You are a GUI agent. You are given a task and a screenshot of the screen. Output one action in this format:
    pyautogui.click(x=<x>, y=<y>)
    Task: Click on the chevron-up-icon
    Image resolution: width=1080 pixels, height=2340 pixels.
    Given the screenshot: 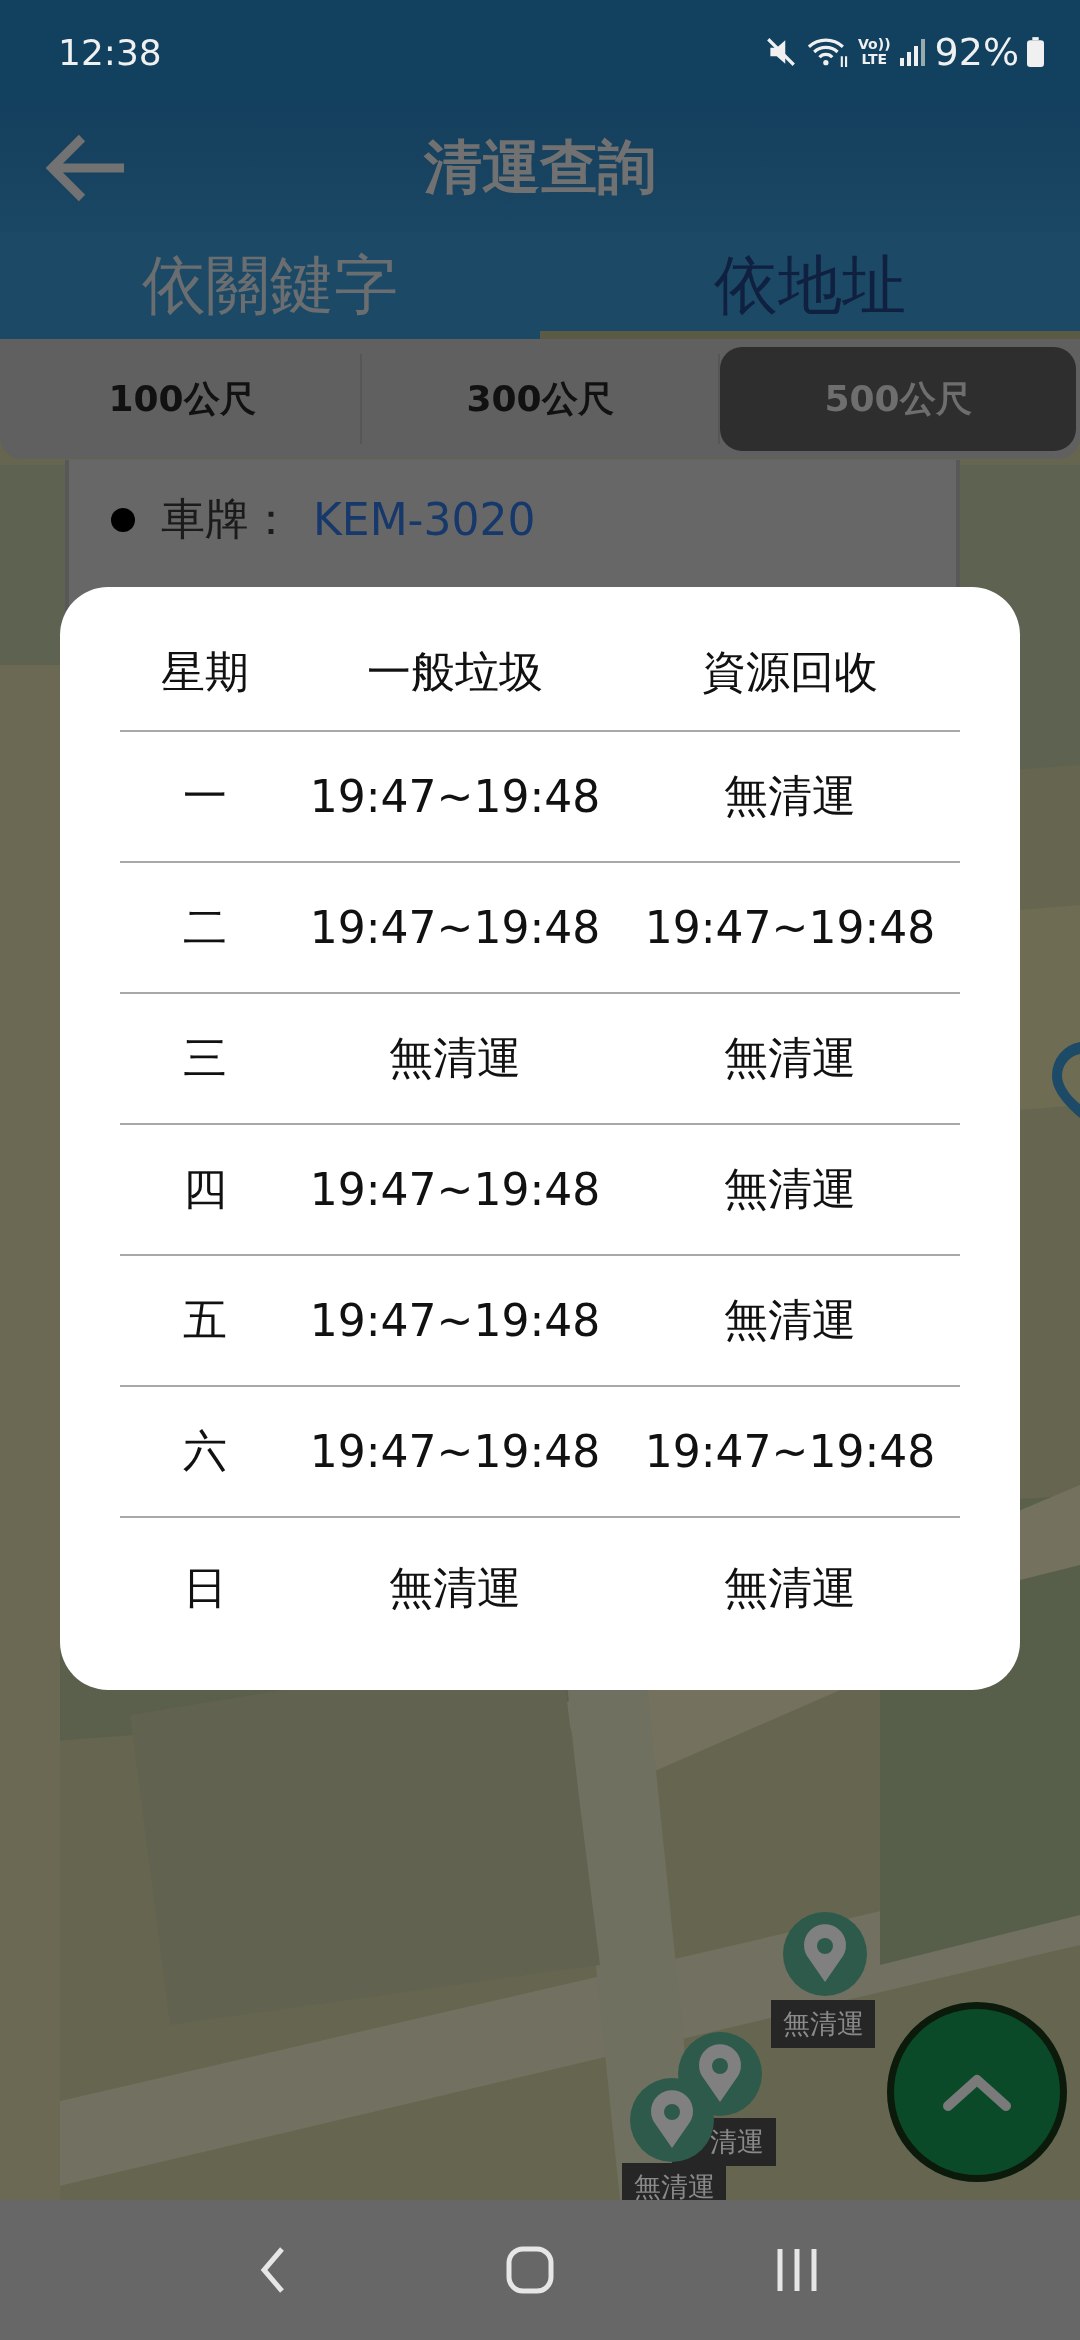 What is the action you would take?
    pyautogui.click(x=977, y=2092)
    